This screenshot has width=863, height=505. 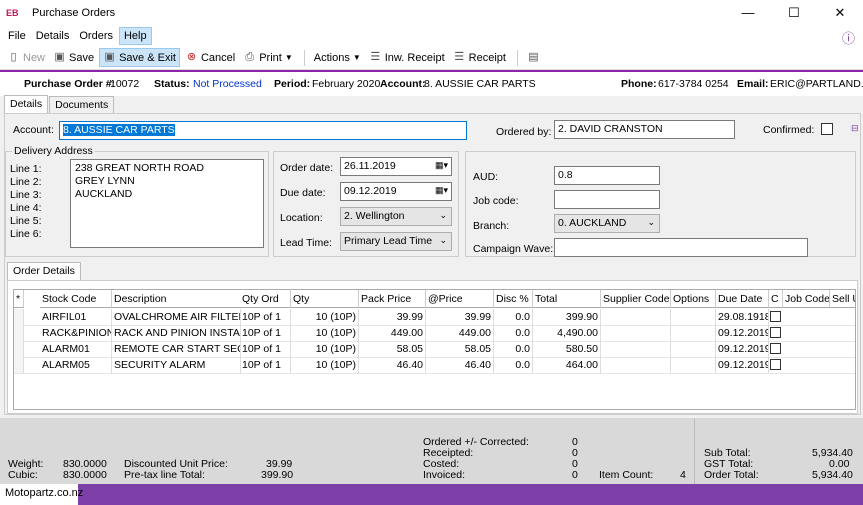 I want to click on print-button: ⎙ Print ▼, so click(x=268, y=57).